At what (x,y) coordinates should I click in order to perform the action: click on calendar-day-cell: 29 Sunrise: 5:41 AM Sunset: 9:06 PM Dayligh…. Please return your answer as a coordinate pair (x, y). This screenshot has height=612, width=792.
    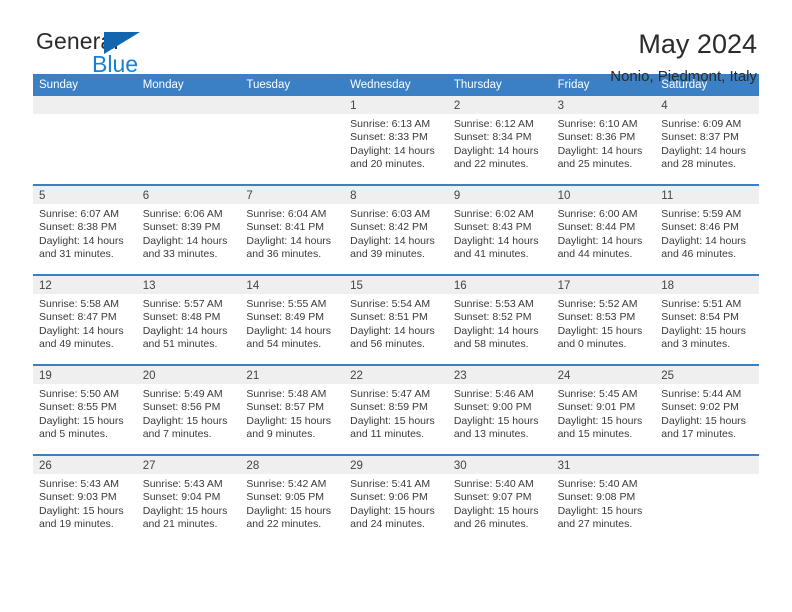
    Looking at the image, I should click on (396, 500).